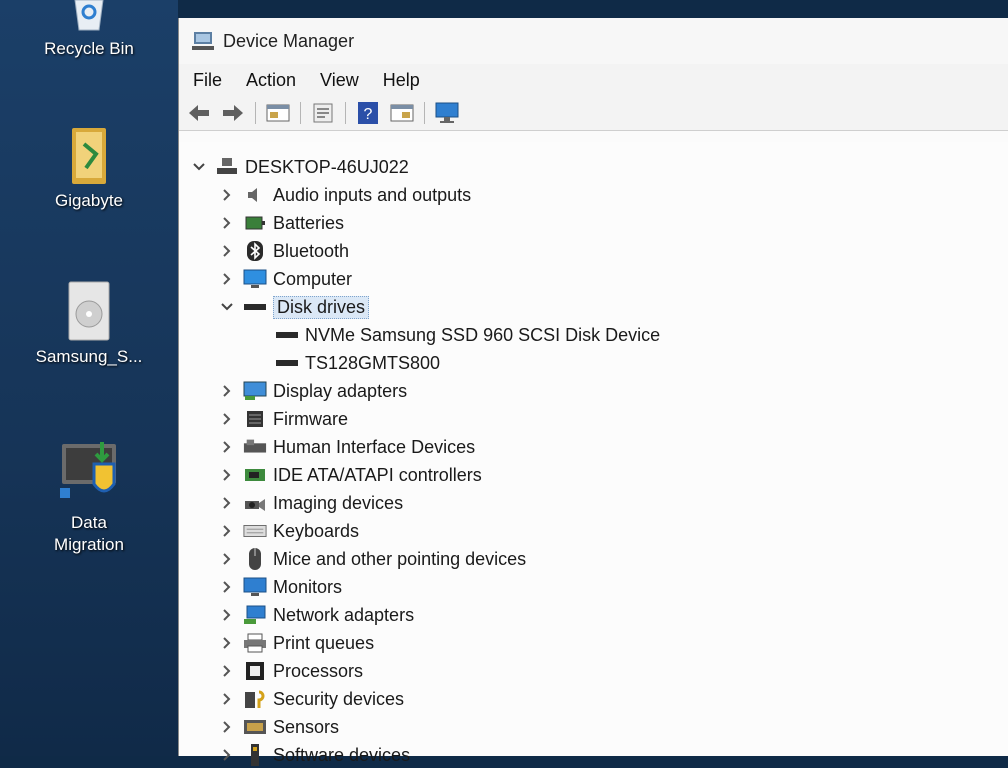  Describe the element at coordinates (278, 113) in the screenshot. I see `properties-button` at that location.